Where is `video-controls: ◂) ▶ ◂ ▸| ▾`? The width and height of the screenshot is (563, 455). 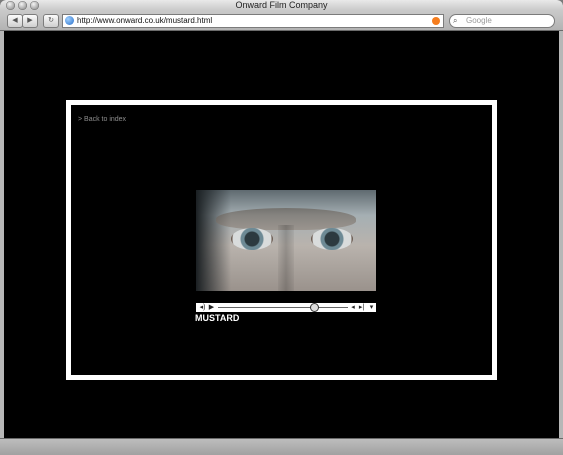 video-controls: ◂) ▶ ◂ ▸| ▾ is located at coordinates (286, 307).